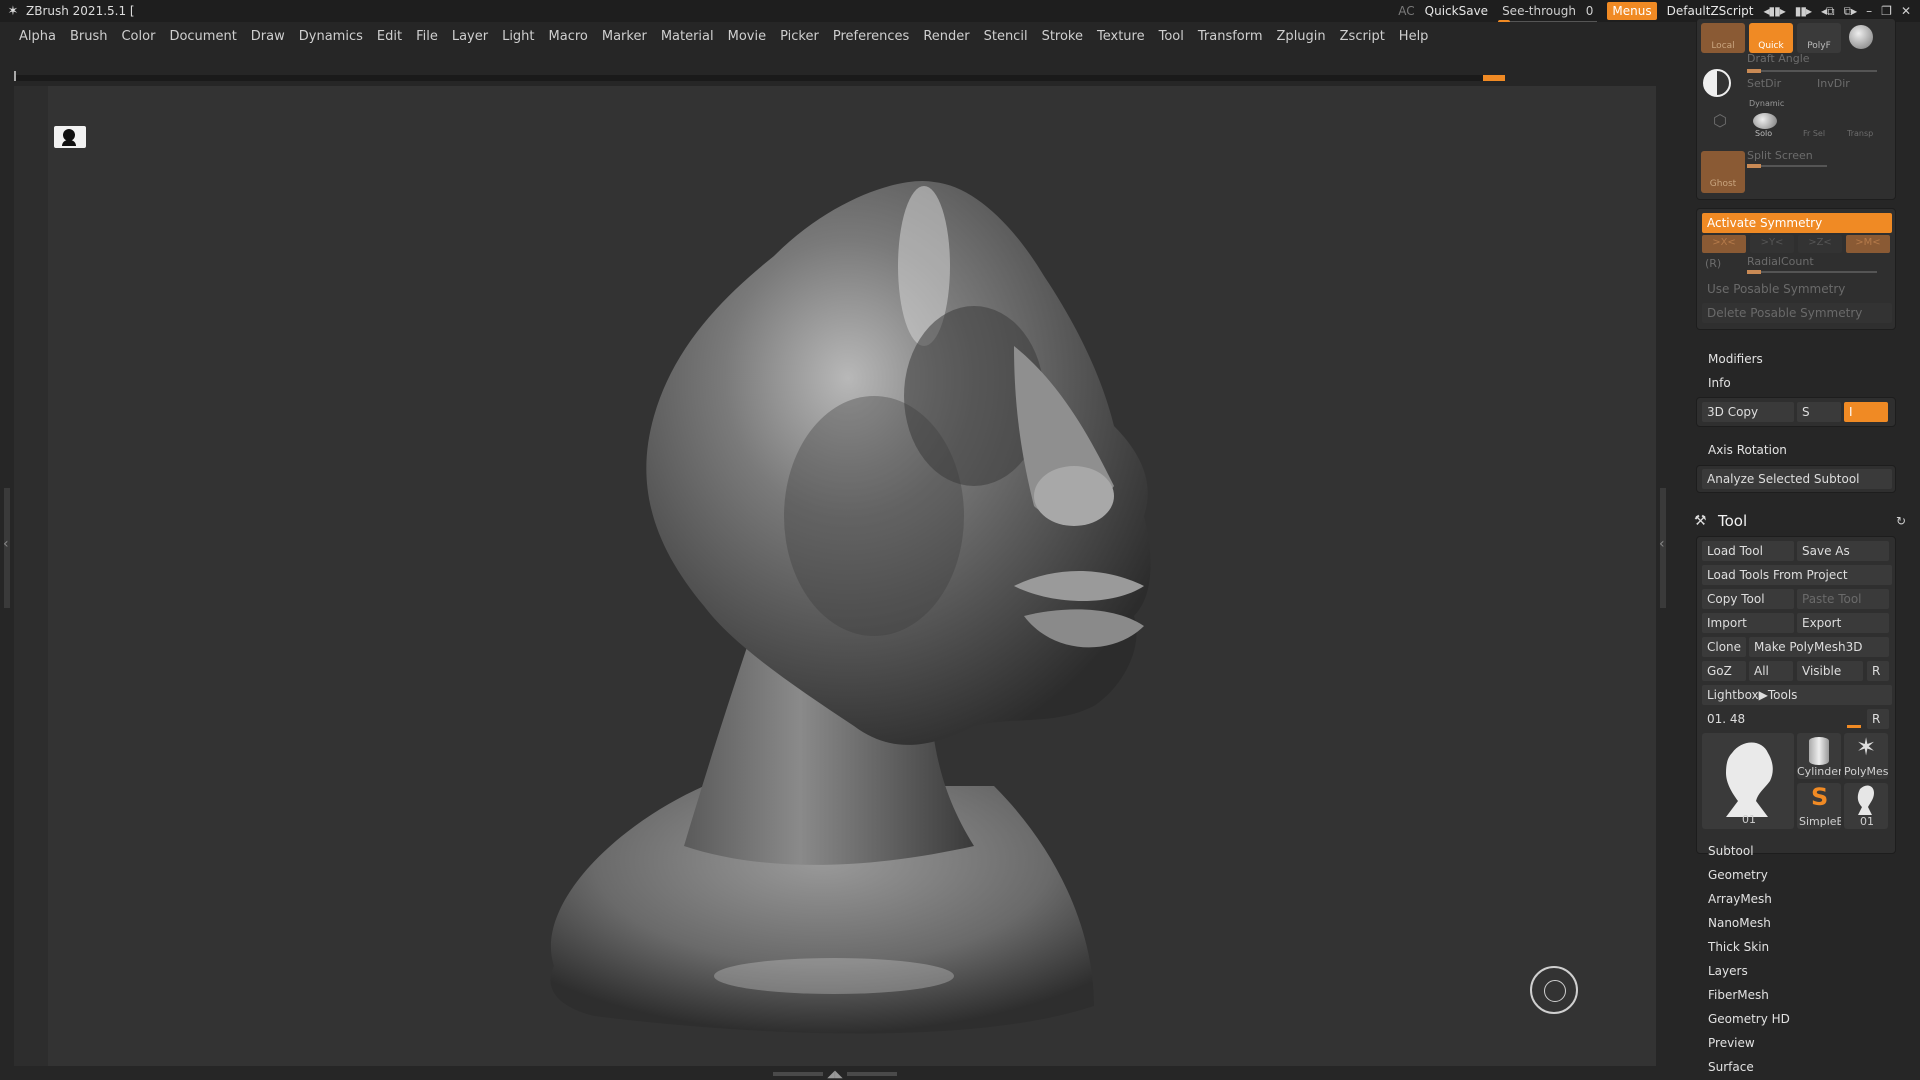  I want to click on right-tray-handle, so click(1662, 548).